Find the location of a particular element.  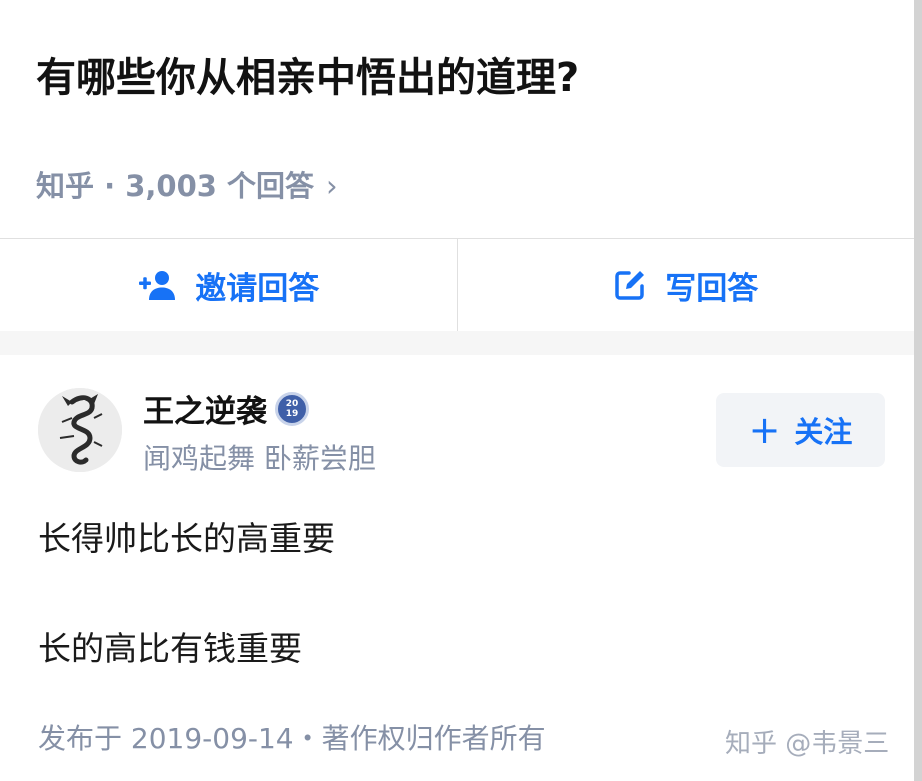

author-name: 王之逆袭 is located at coordinates (205, 412).